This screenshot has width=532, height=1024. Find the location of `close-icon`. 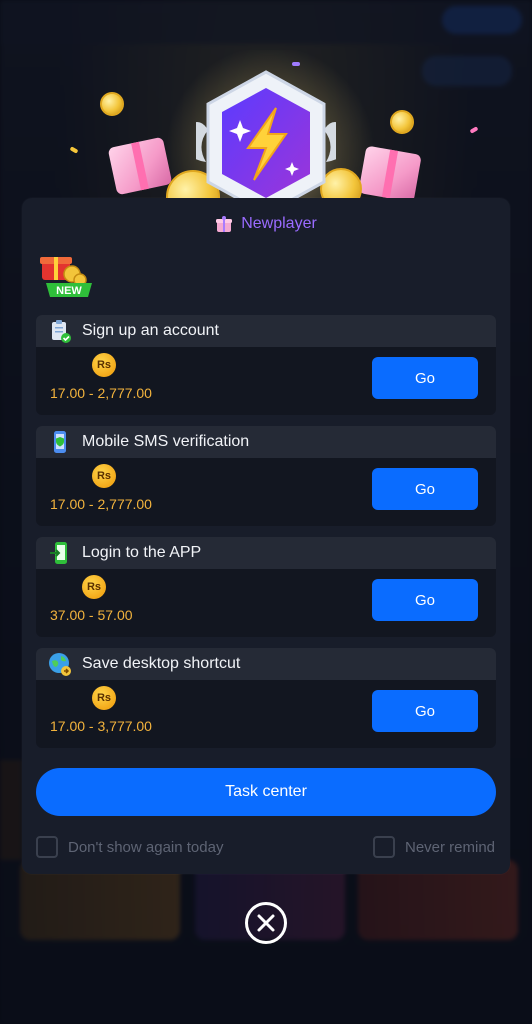

close-icon is located at coordinates (266, 923).